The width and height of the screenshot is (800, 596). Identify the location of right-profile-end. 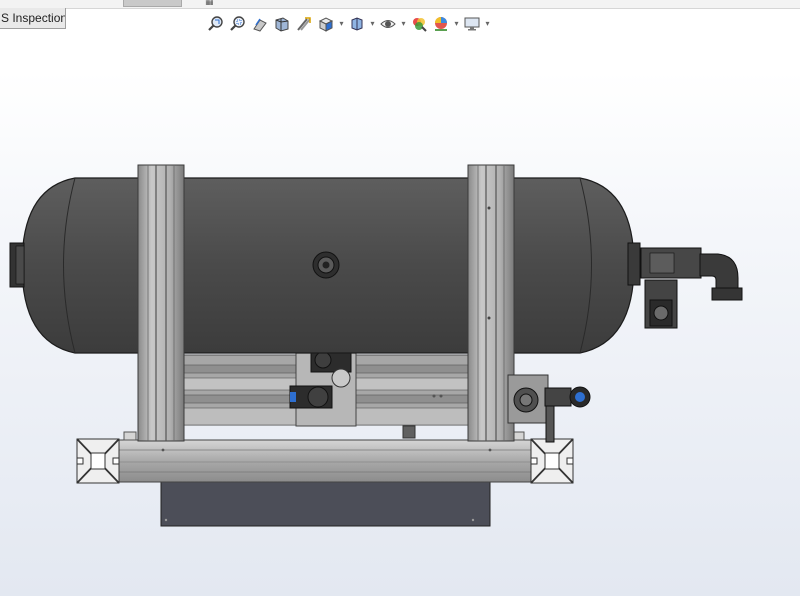
(552, 461).